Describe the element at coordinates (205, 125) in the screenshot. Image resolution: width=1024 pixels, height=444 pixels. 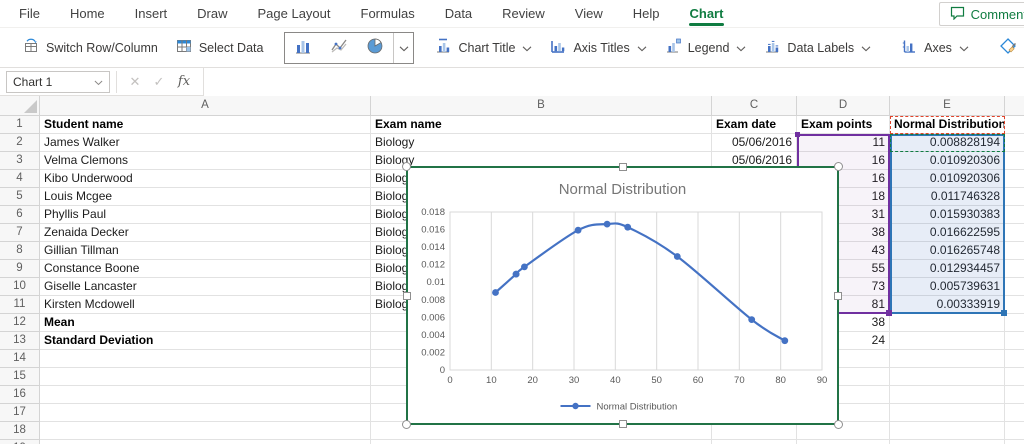
I see `cell-A1: Student name` at that location.